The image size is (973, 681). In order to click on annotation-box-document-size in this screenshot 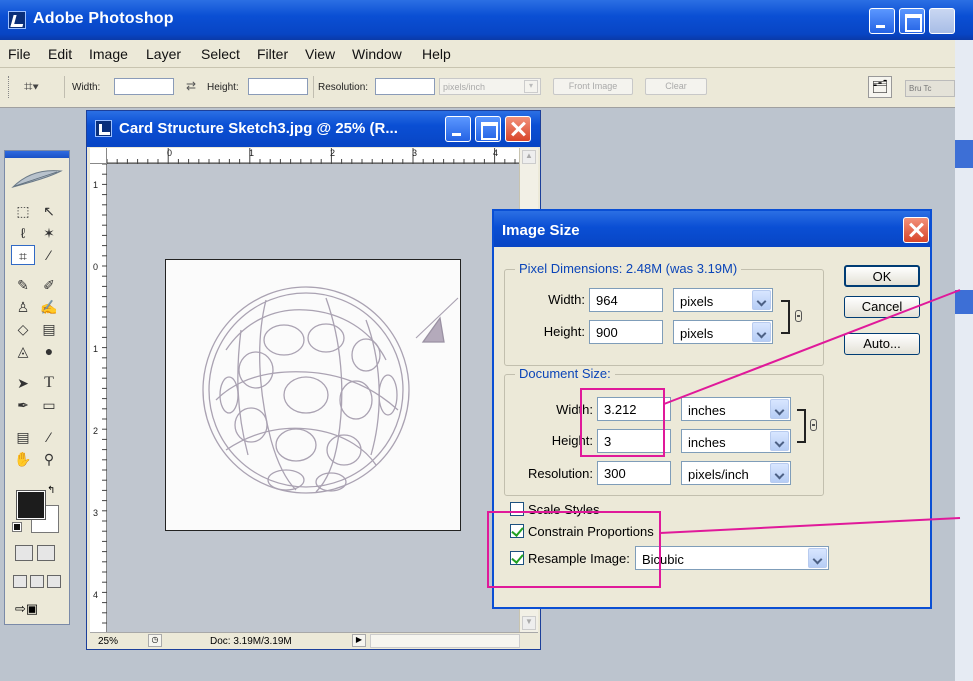, I will do `click(622, 422)`.